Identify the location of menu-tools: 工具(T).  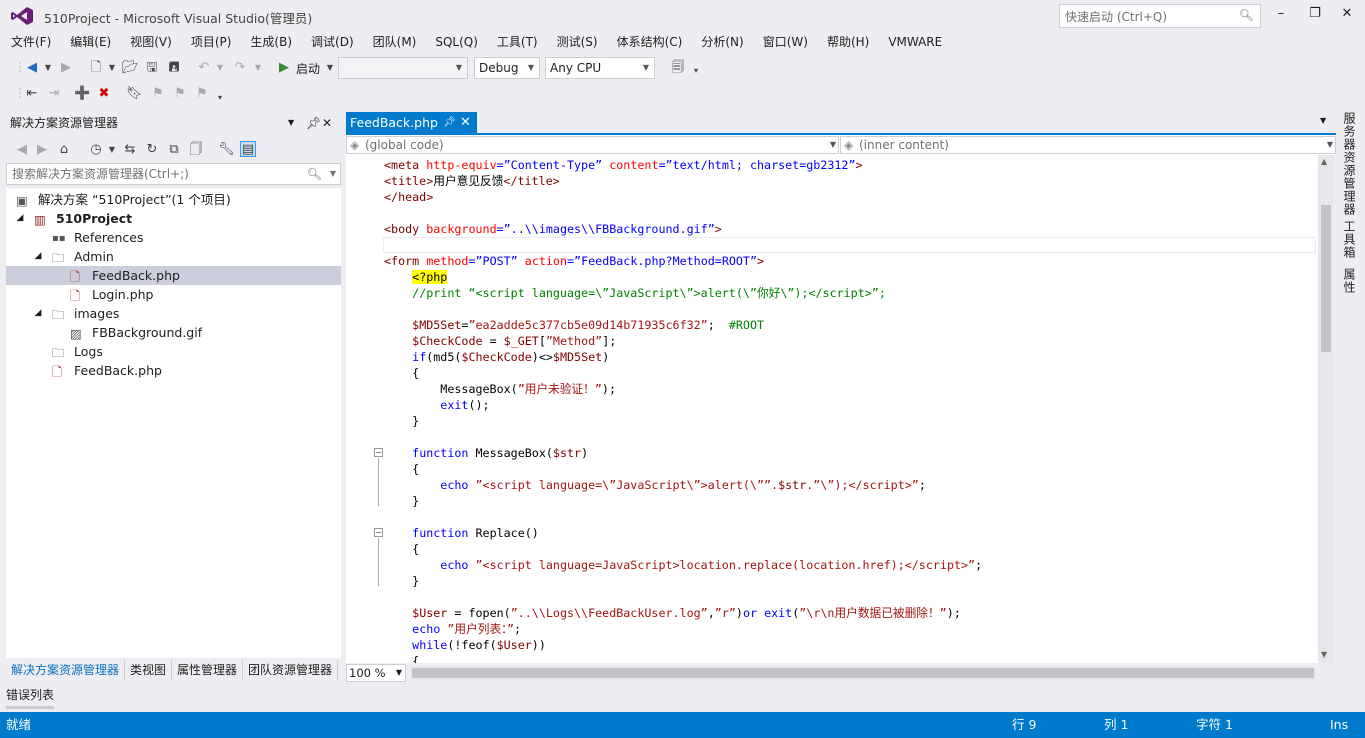
(517, 42).